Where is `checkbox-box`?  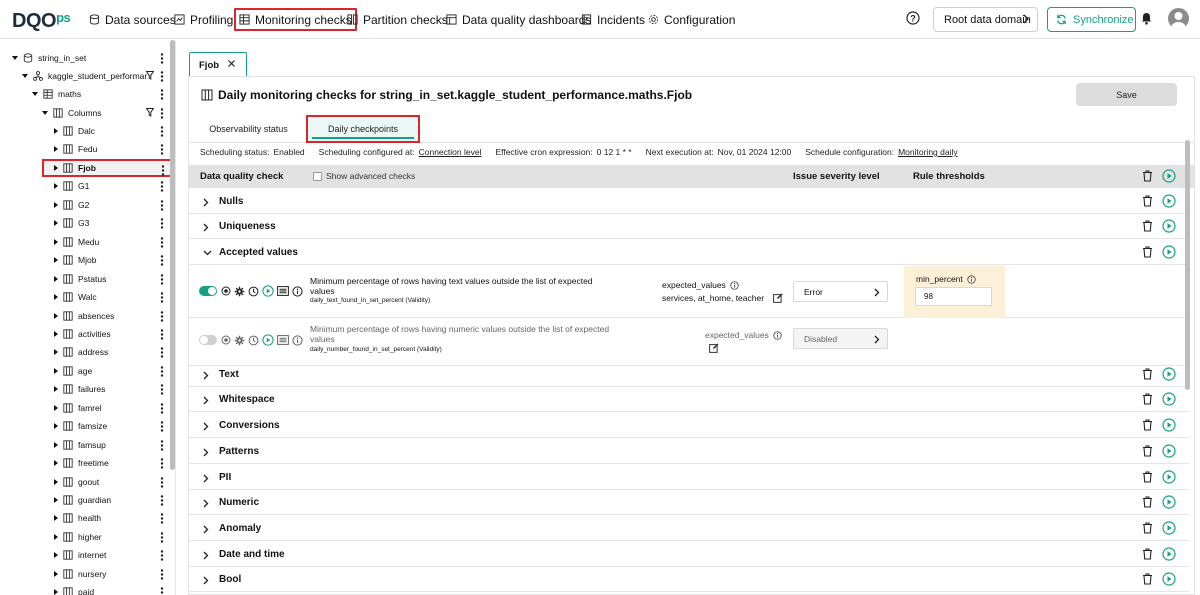 checkbox-box is located at coordinates (317, 176).